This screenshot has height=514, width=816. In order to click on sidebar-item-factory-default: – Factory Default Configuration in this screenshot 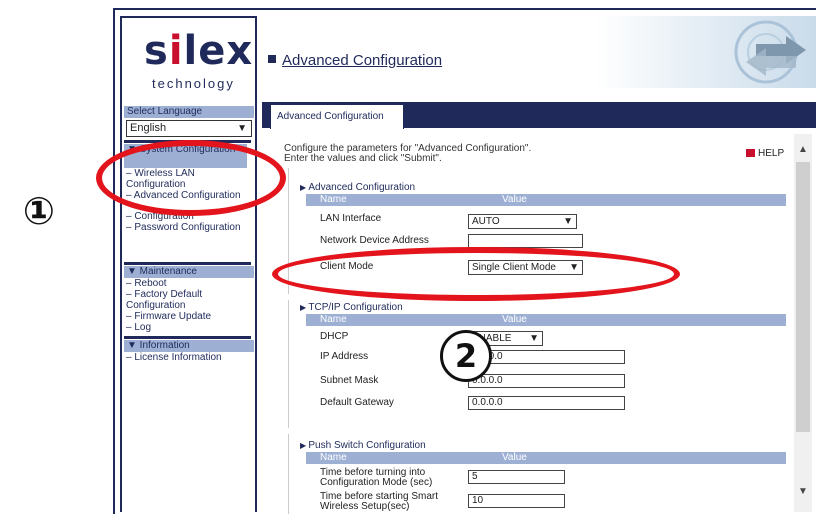, I will do `click(181, 300)`.